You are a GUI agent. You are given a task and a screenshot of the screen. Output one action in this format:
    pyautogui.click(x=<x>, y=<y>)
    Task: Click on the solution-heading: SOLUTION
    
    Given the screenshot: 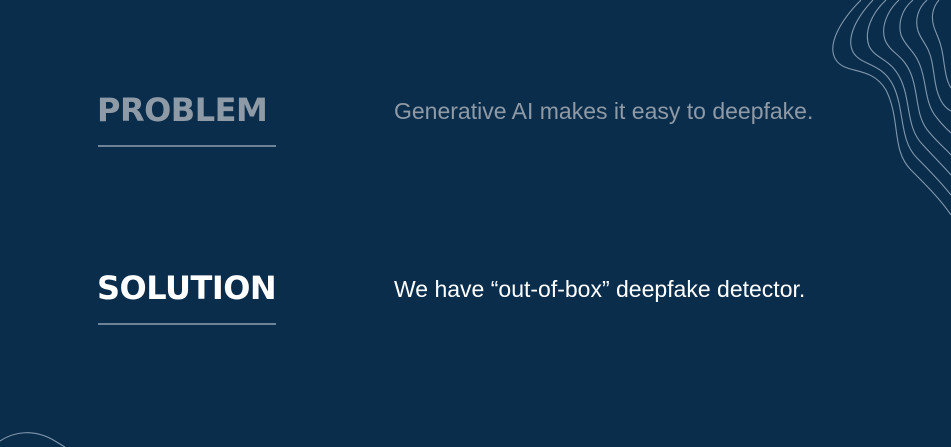 What is the action you would take?
    pyautogui.click(x=187, y=288)
    